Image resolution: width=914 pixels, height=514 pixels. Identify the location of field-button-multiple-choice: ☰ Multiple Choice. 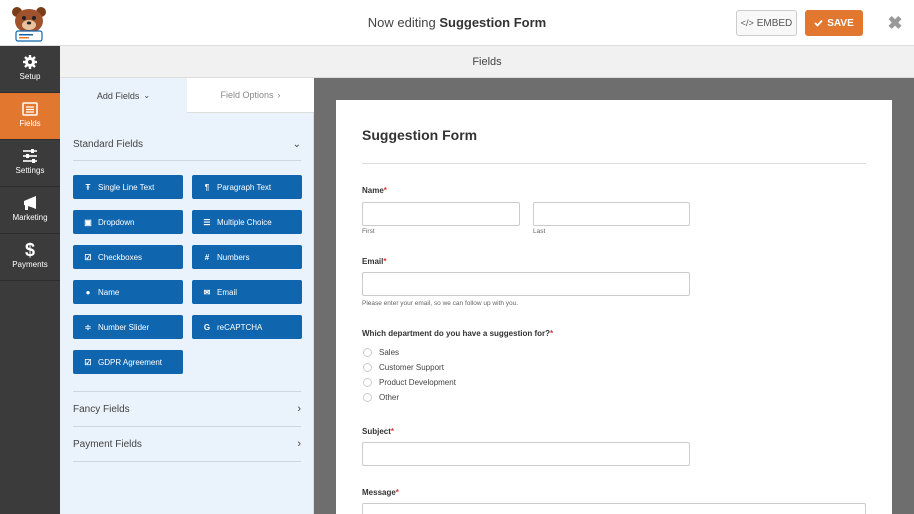
(247, 222).